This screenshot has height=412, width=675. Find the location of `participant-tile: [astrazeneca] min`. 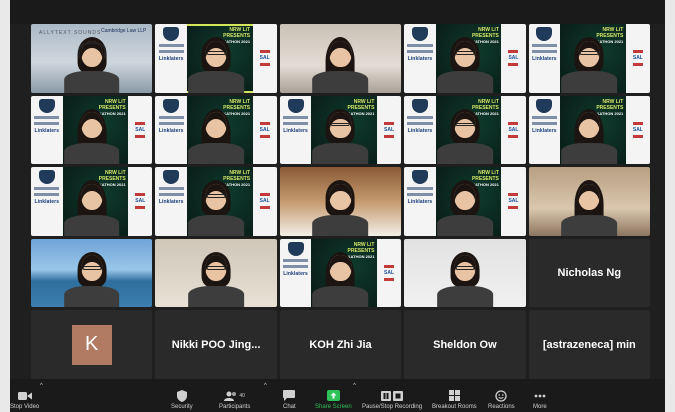

participant-tile: [astrazeneca] min is located at coordinates (589, 344).